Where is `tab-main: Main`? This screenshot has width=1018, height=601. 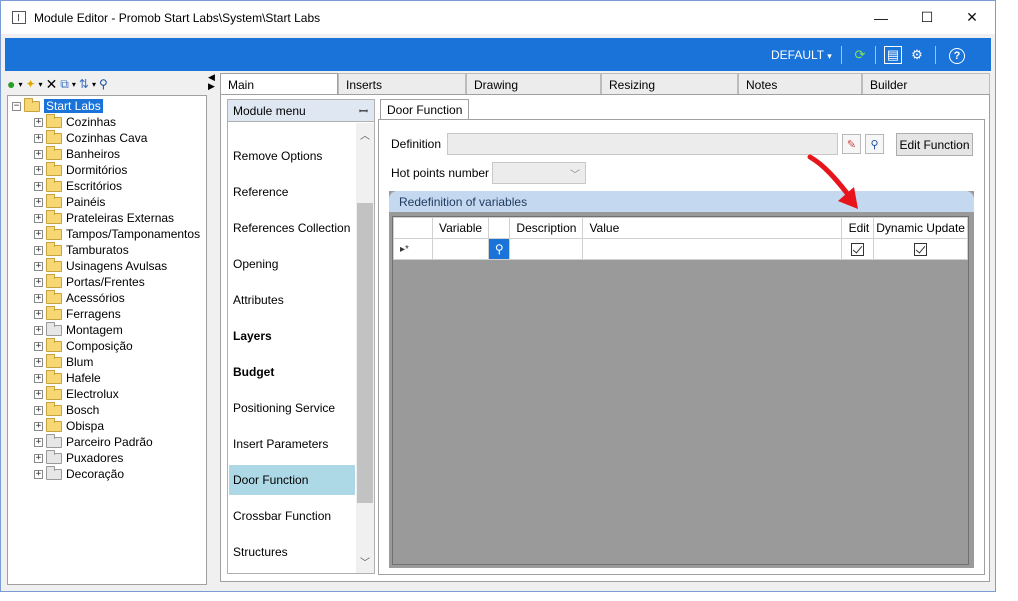
tab-main: Main is located at coordinates (279, 84).